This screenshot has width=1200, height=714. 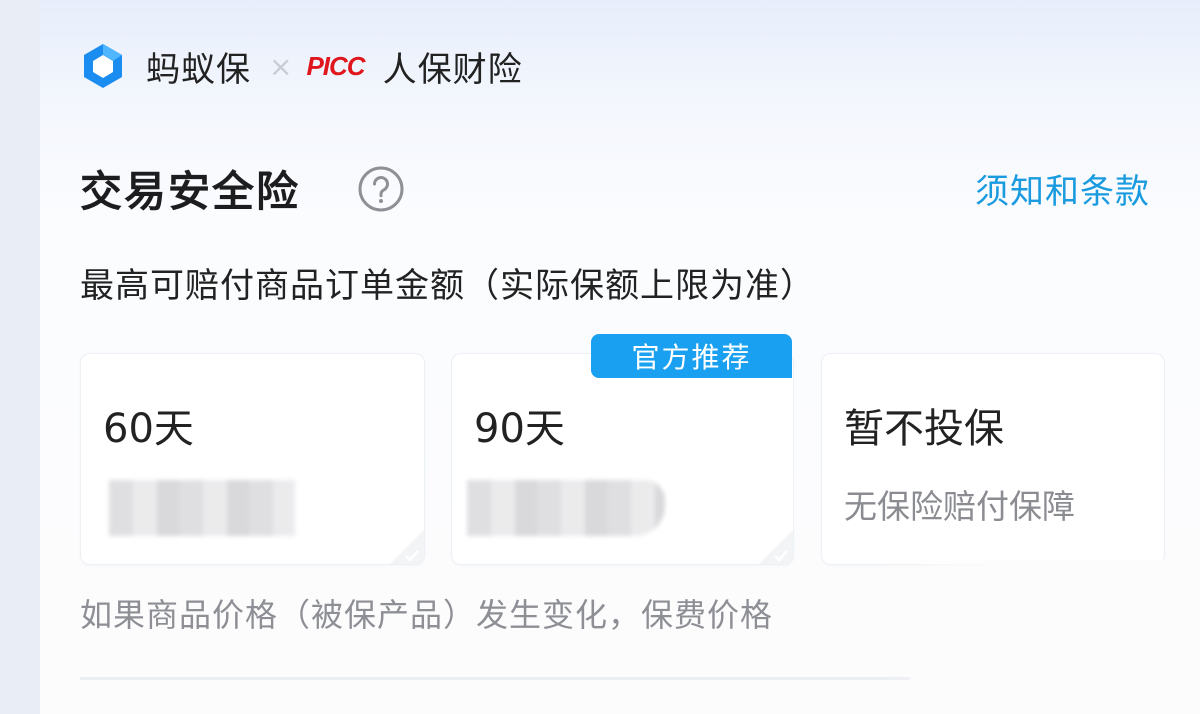 What do you see at coordinates (103, 66) in the screenshot?
I see `ant-insurance-logo-icon` at bounding box center [103, 66].